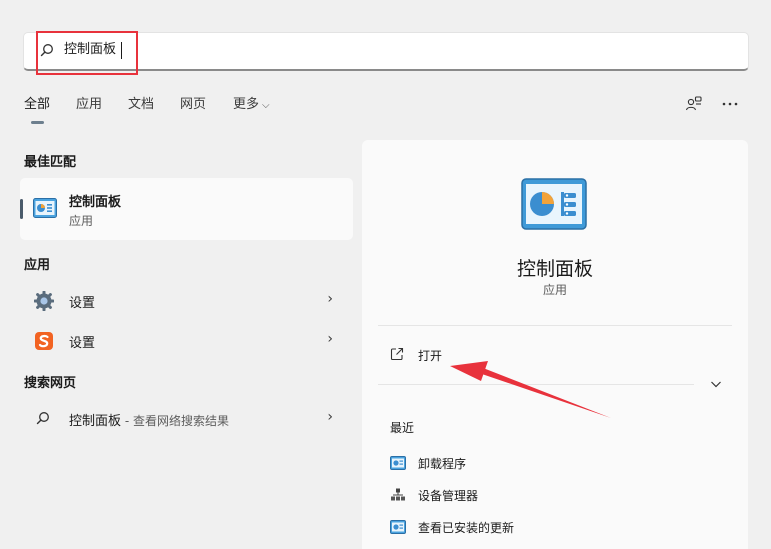 This screenshot has width=771, height=549. Describe the element at coordinates (694, 104) in the screenshot. I see `account-switch-icon` at that location.